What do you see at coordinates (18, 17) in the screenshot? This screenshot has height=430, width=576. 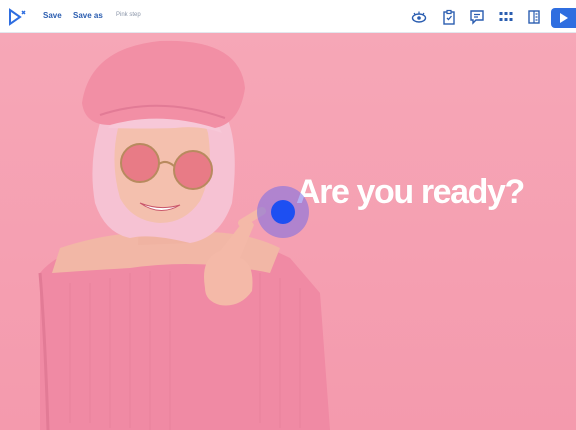 I see `app-logo-icon` at bounding box center [18, 17].